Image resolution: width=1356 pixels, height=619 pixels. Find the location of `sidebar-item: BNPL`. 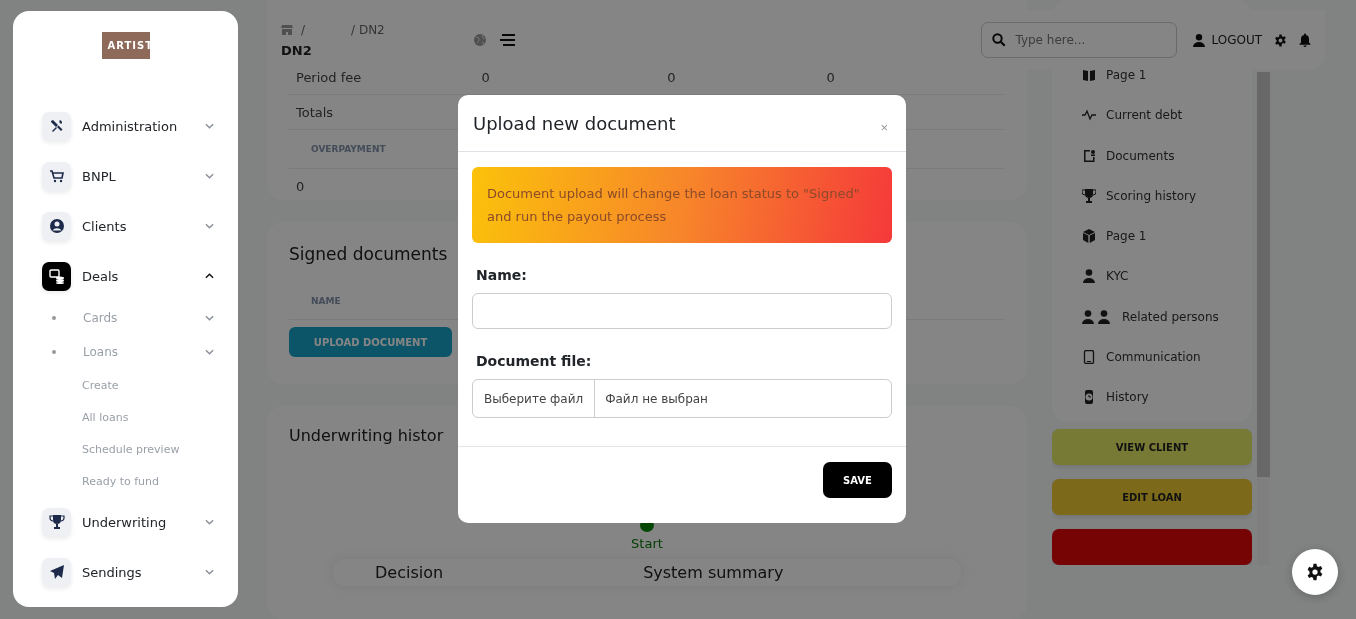

sidebar-item: BNPL is located at coordinates (128, 176).